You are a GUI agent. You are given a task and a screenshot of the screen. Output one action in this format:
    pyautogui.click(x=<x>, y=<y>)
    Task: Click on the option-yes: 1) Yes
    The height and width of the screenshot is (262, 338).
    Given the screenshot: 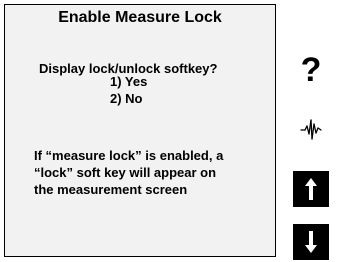 What is the action you would take?
    pyautogui.click(x=128, y=81)
    